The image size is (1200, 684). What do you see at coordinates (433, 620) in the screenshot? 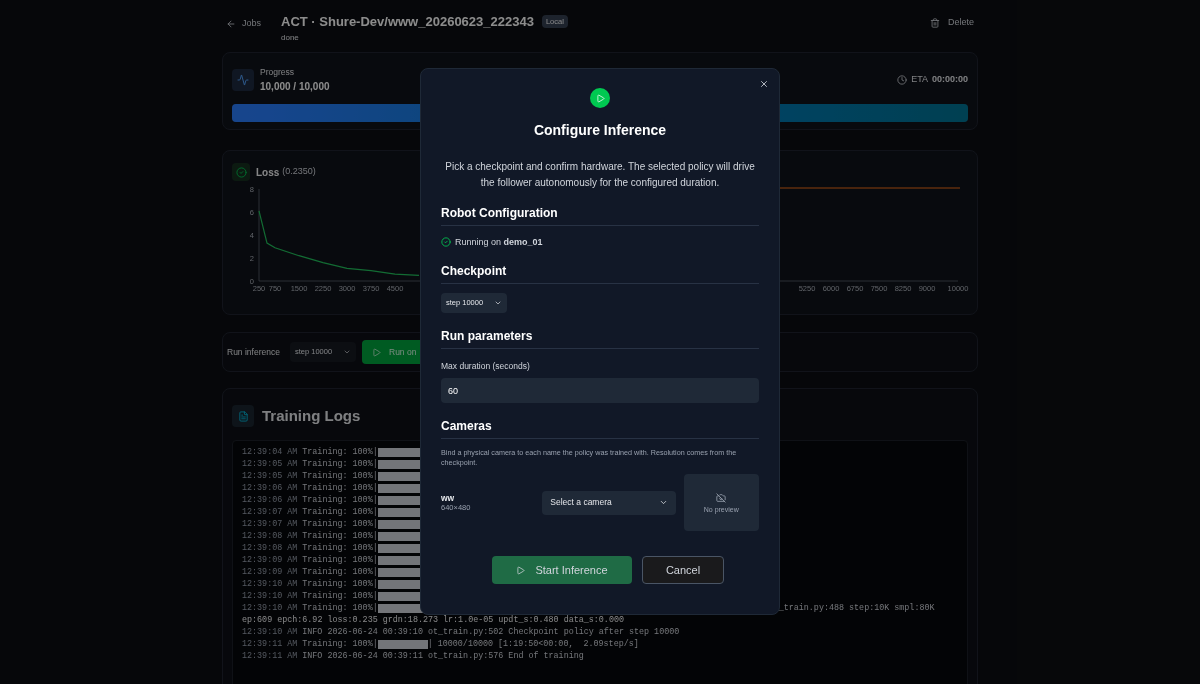
I see `log-text: ep:609 epch:6.92 loss:0.235 grdn:18.273 lr:1.0e-05 updt_s:0.480 data_s:0.000` at bounding box center [433, 620].